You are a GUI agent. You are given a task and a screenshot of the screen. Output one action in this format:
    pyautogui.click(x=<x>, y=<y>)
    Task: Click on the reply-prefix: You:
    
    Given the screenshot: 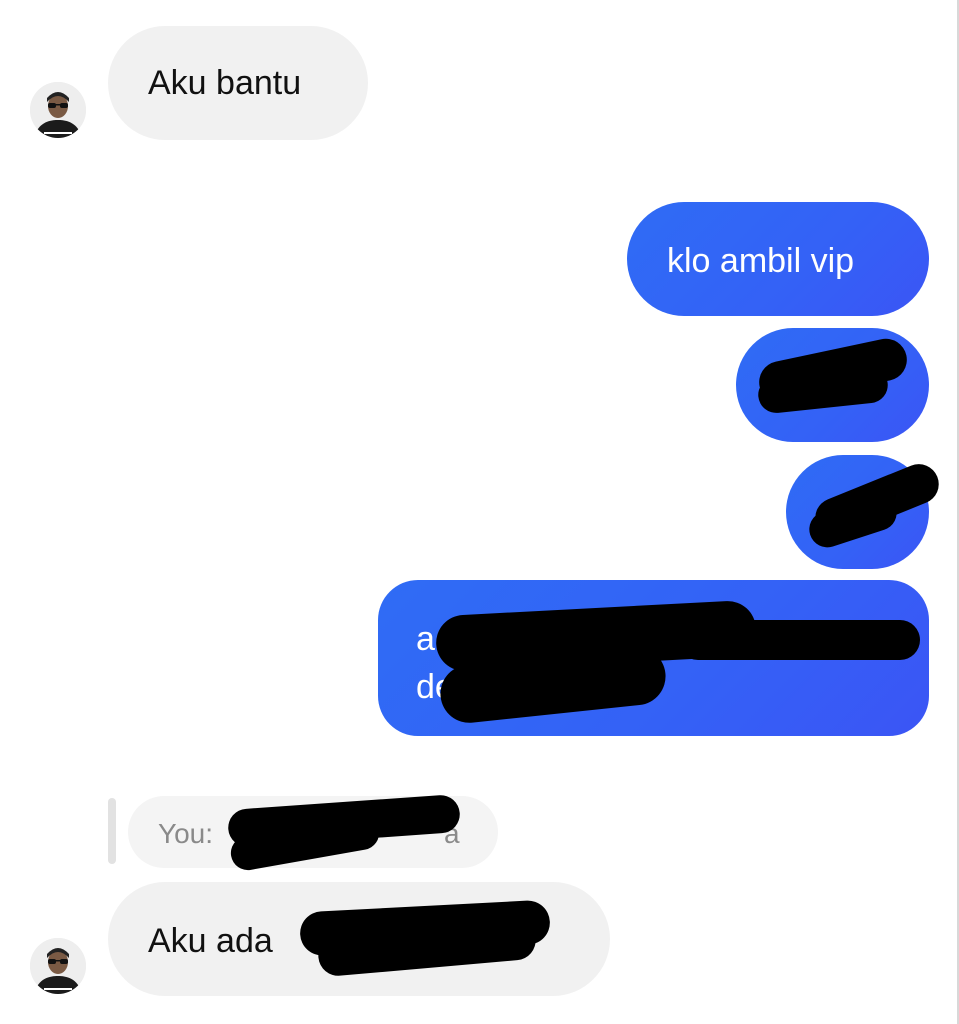 What is the action you would take?
    pyautogui.click(x=186, y=833)
    